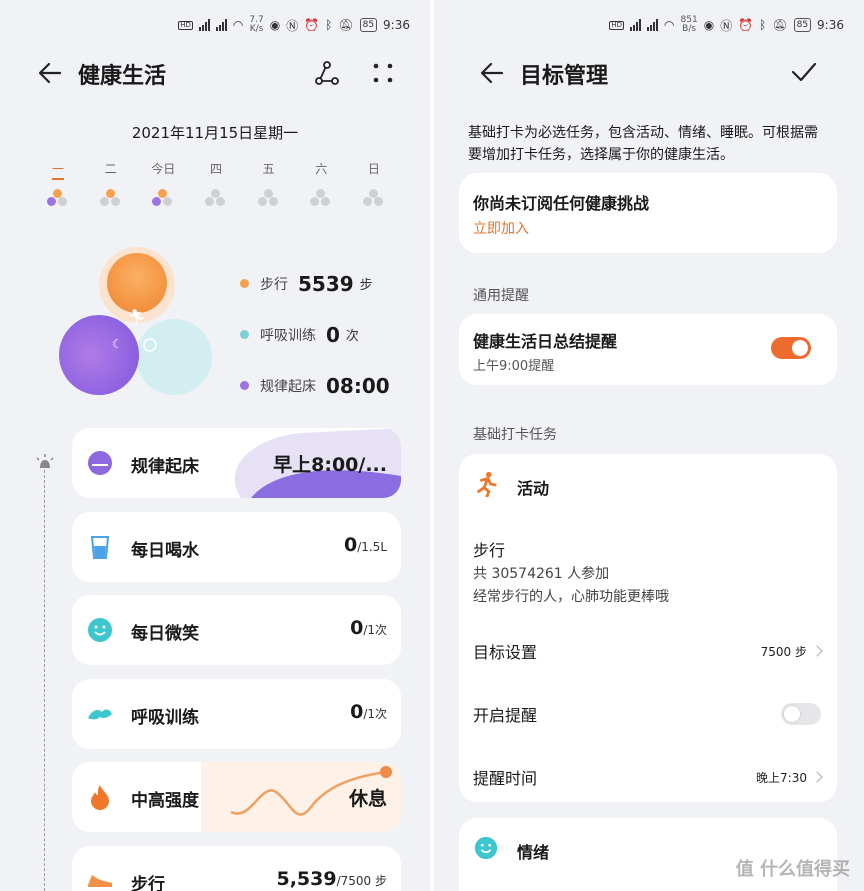 The image size is (864, 891). Describe the element at coordinates (361, 881) in the screenshot. I see `card-value-sub: /7500 步` at that location.